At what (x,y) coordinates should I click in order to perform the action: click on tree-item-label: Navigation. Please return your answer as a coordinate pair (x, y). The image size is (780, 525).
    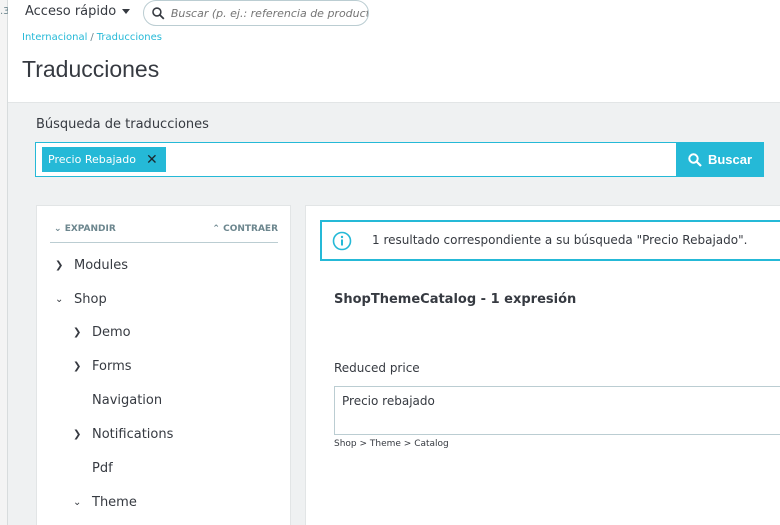
    Looking at the image, I should click on (127, 400).